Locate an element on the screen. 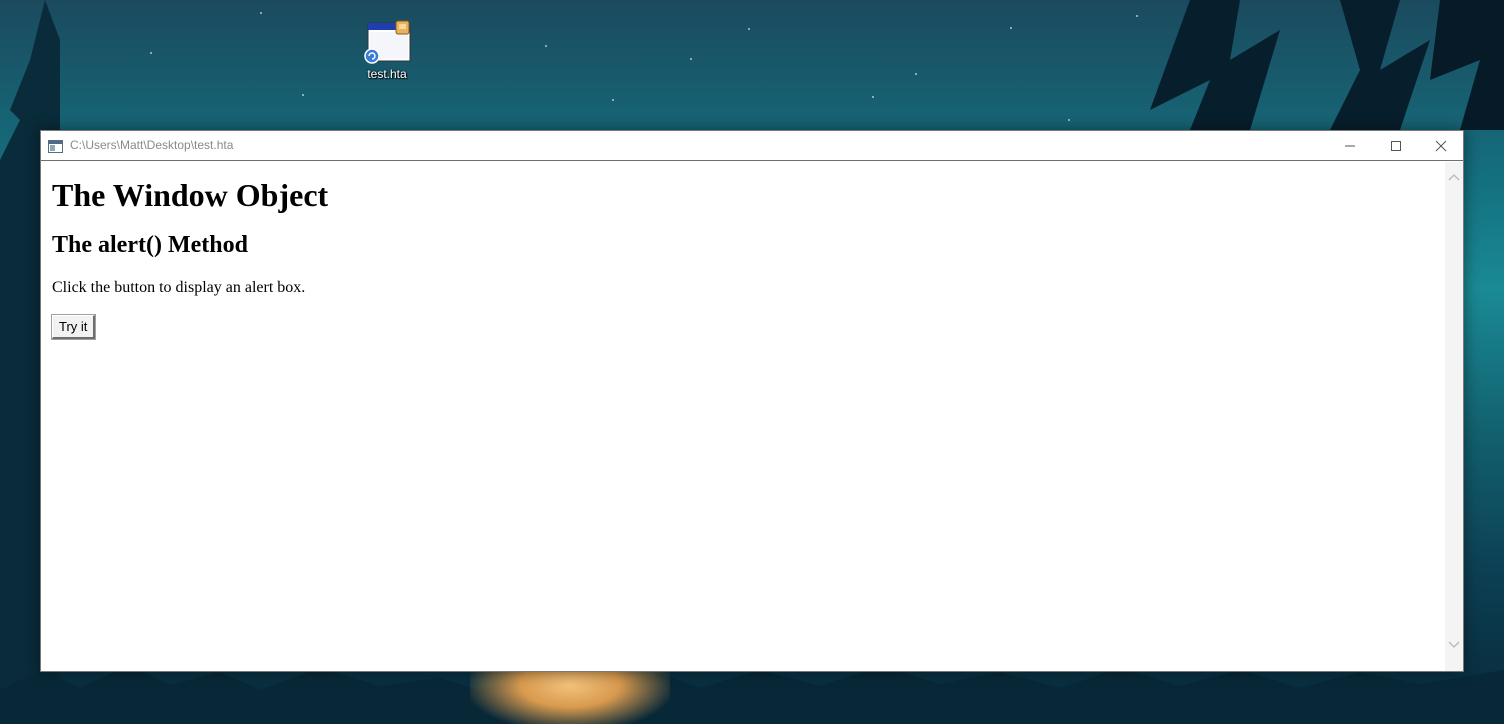 This screenshot has width=1504, height=724. scroll-down-button is located at coordinates (1454, 647).